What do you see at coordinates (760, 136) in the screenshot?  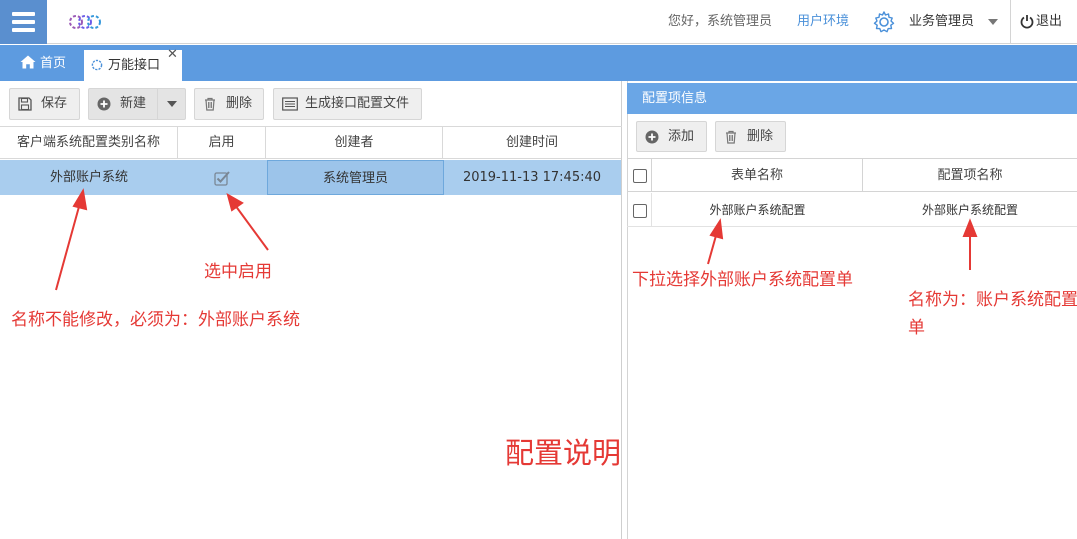 I see `delete-item-label: 删除` at bounding box center [760, 136].